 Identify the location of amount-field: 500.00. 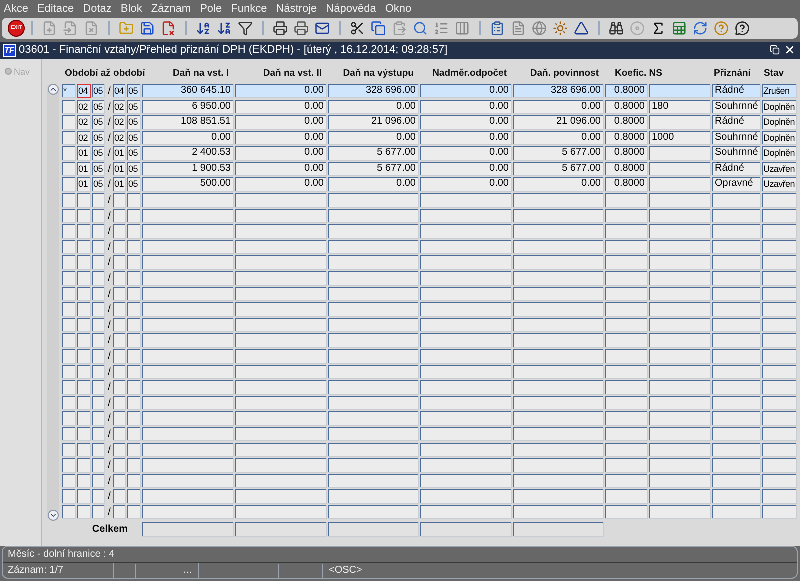
(188, 184).